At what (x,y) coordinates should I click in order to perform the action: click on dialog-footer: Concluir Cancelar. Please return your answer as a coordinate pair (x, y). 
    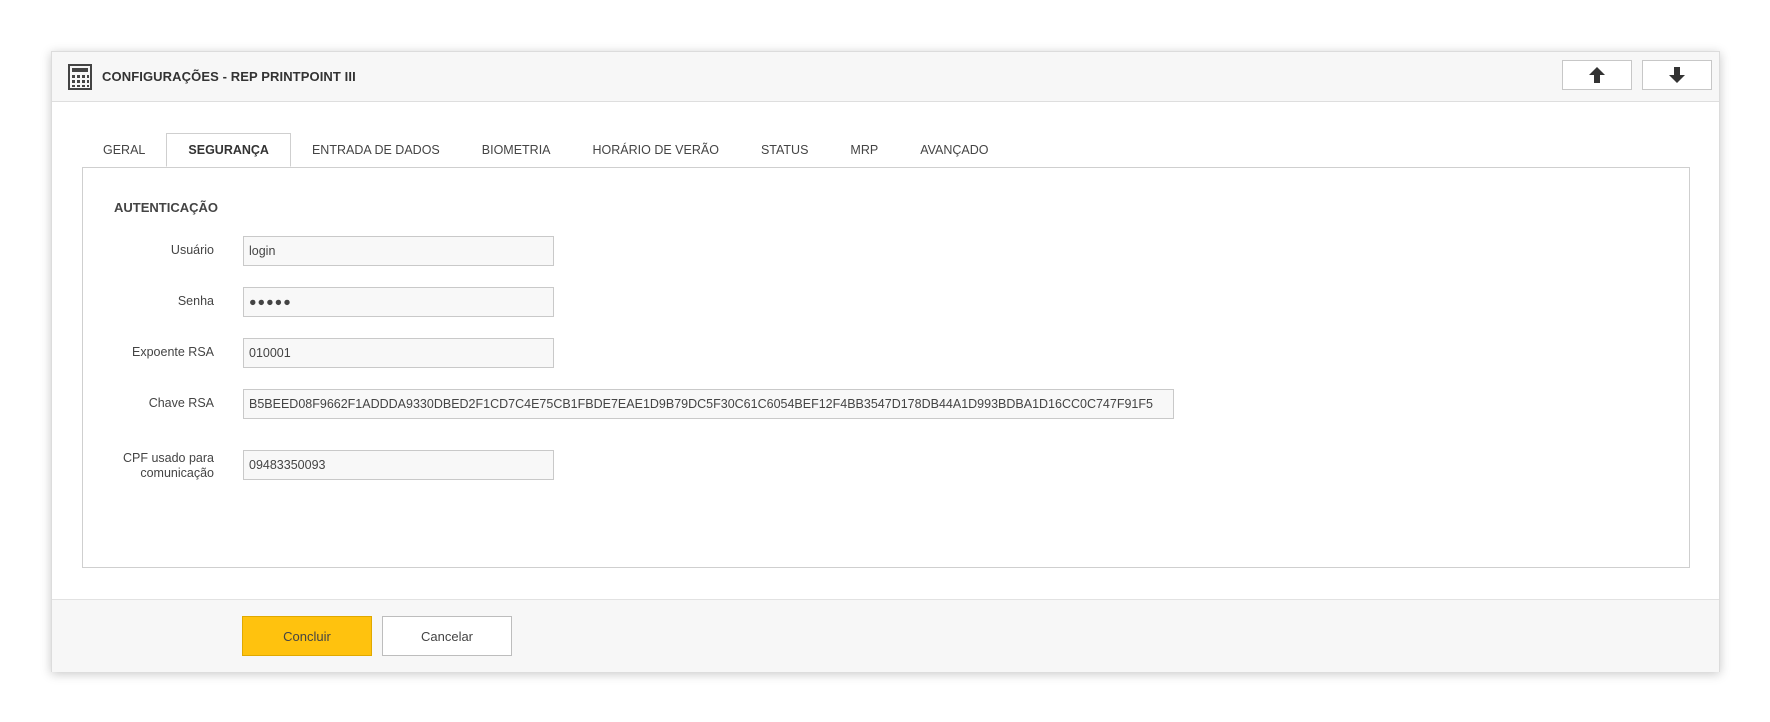
    Looking at the image, I should click on (885, 635).